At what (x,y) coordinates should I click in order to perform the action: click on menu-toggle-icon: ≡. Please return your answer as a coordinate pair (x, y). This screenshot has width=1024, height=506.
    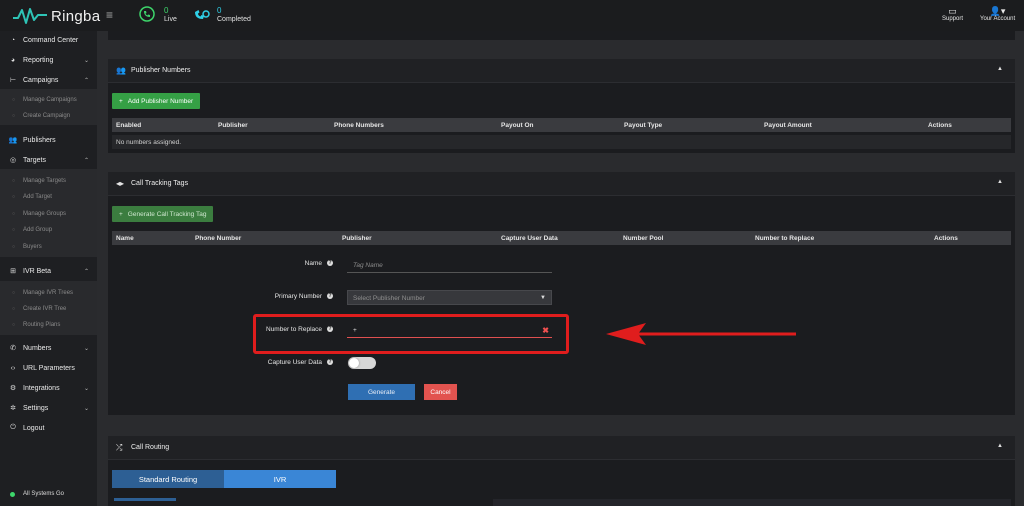
    Looking at the image, I should click on (109, 15).